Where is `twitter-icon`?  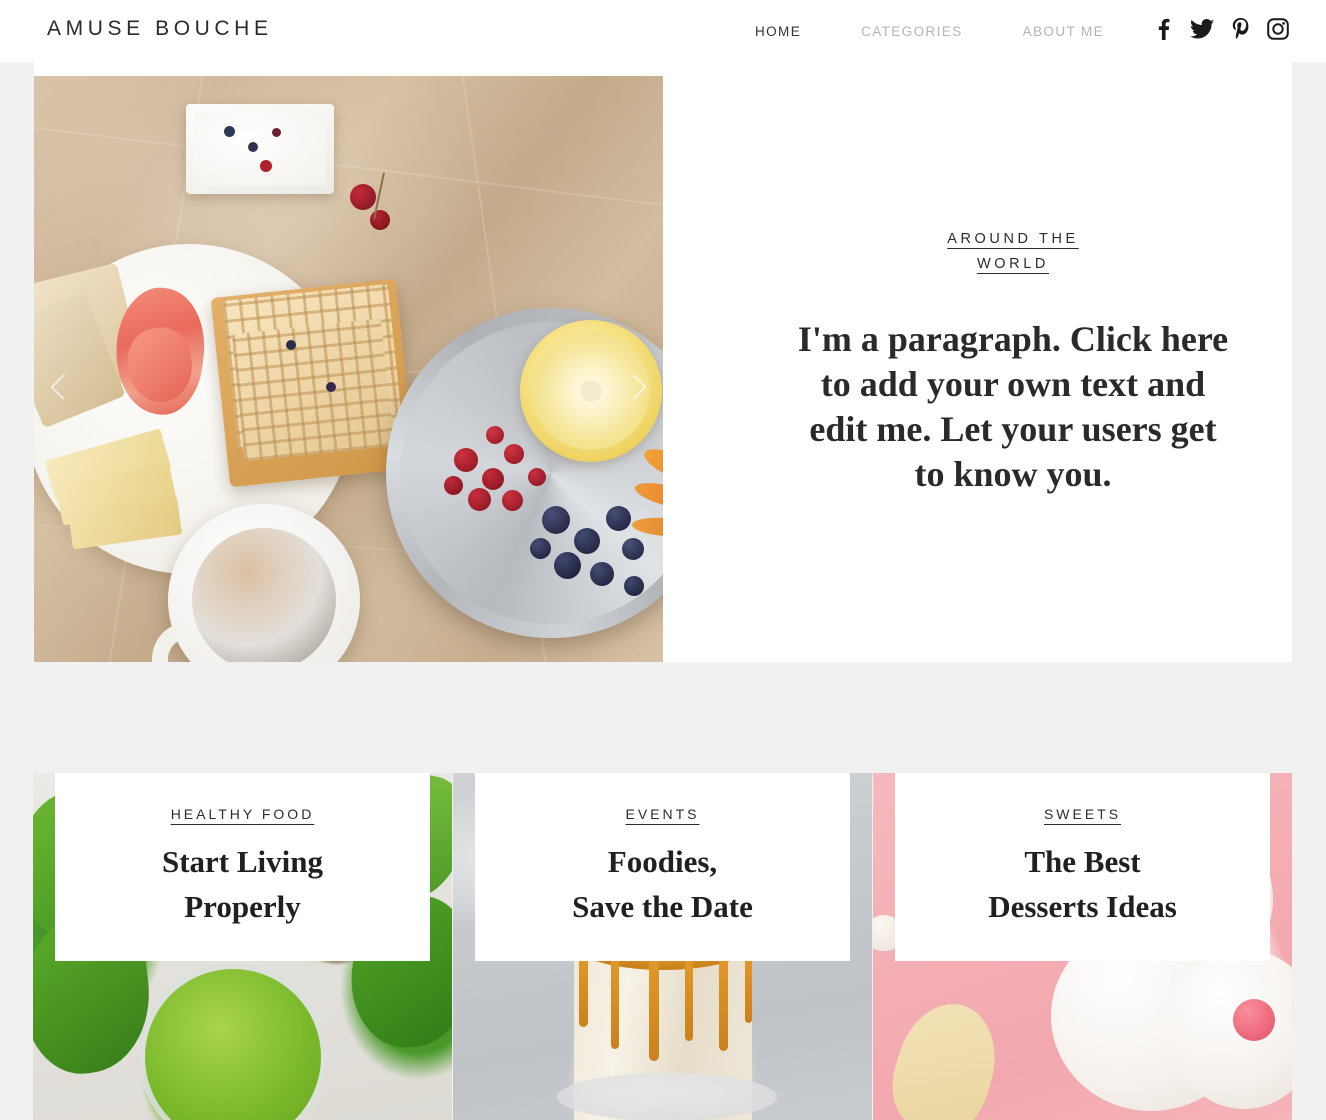
twitter-icon is located at coordinates (1202, 29).